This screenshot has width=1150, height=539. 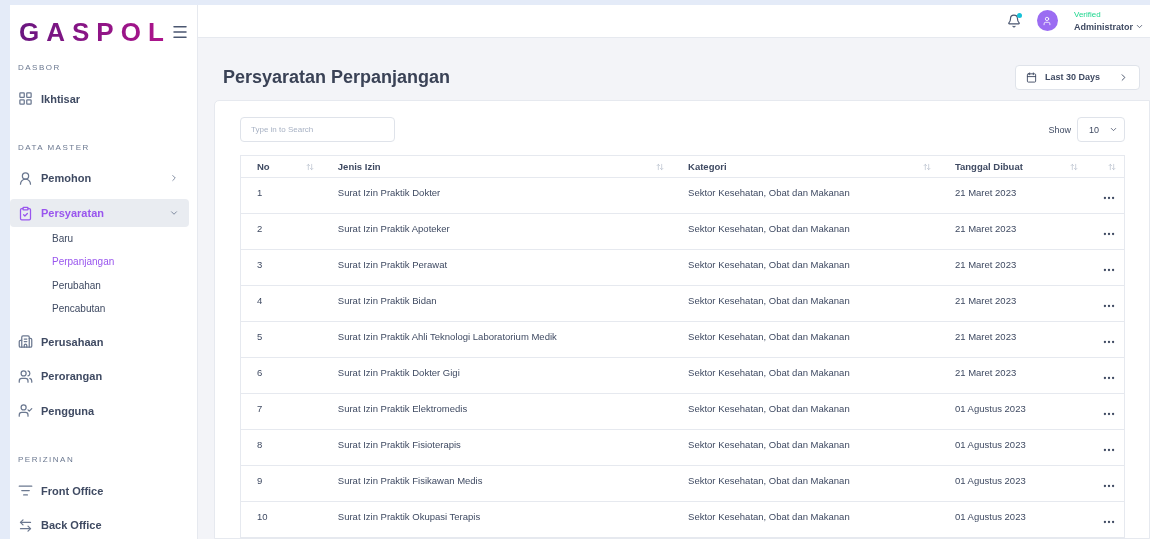 I want to click on table-cell: Surat Izin Praktik Ahli Teknologi Laboratorium Medik, so click(x=447, y=336).